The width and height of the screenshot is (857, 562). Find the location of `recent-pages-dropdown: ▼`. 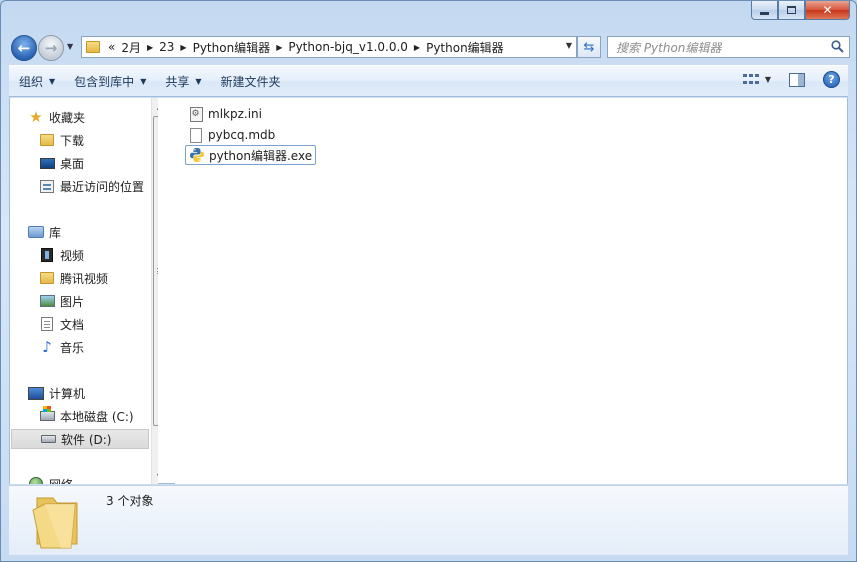

recent-pages-dropdown: ▼ is located at coordinates (72, 47).